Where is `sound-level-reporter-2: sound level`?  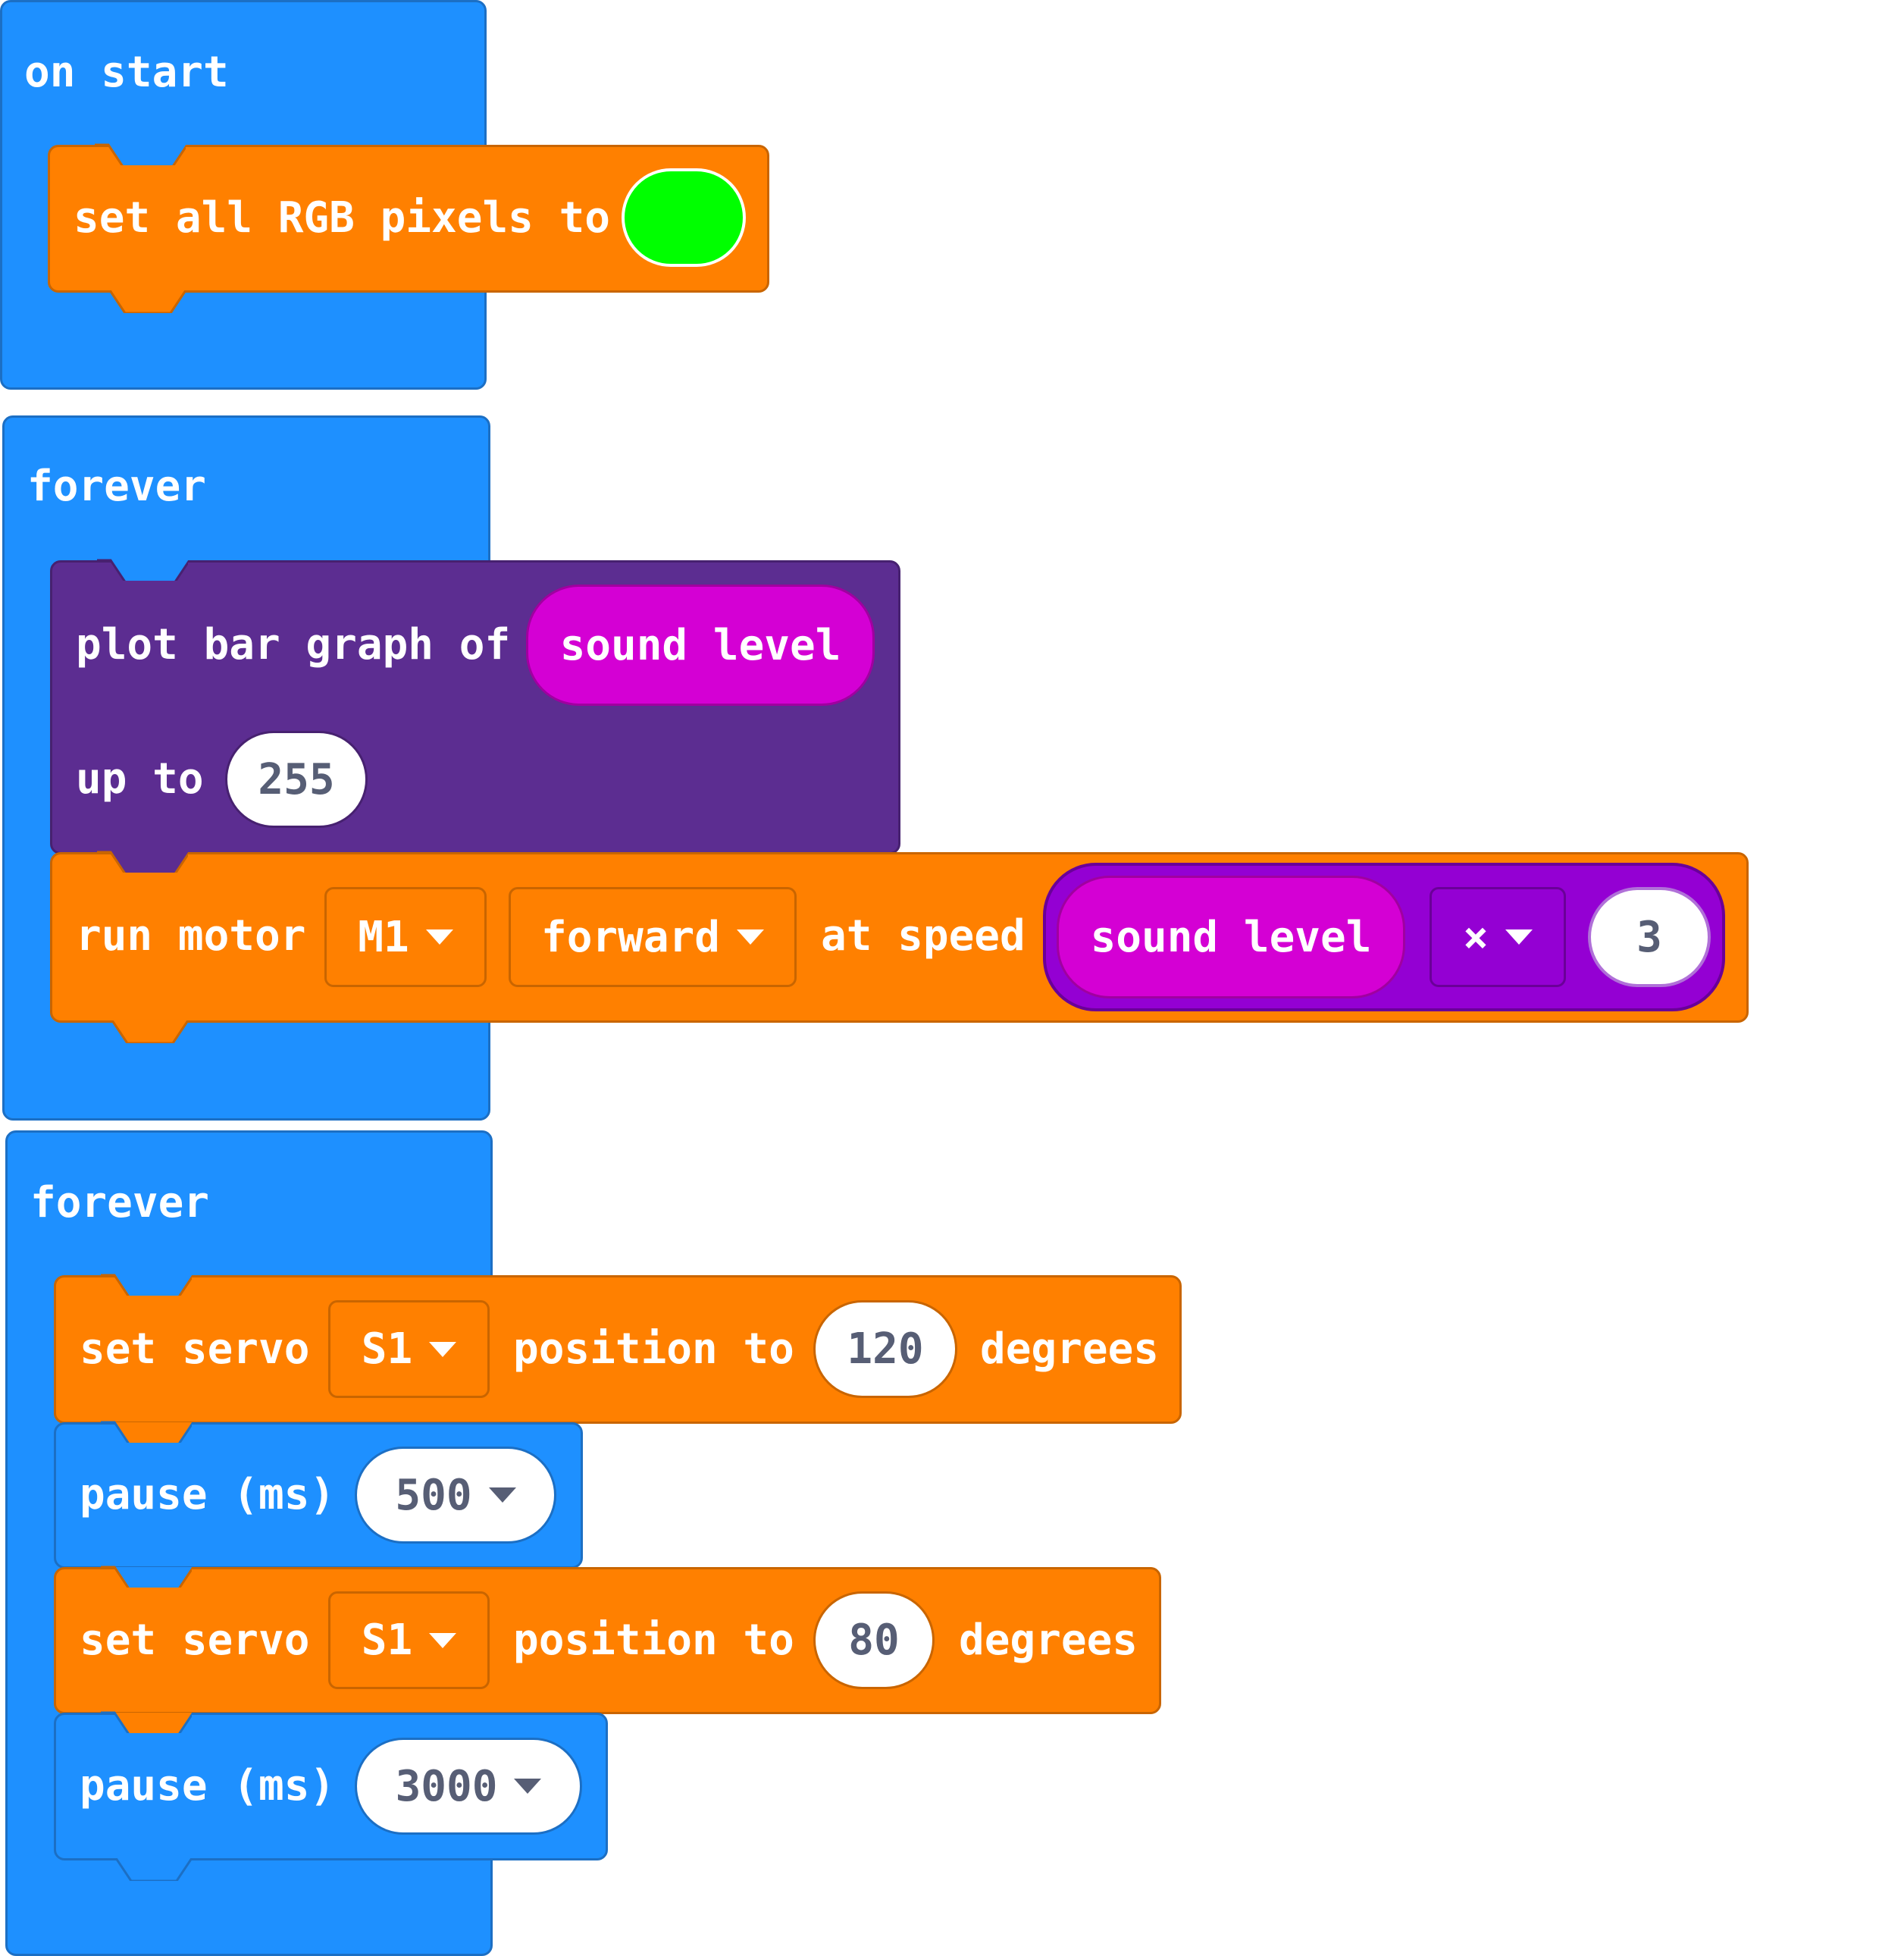 sound-level-reporter-2: sound level is located at coordinates (1231, 937).